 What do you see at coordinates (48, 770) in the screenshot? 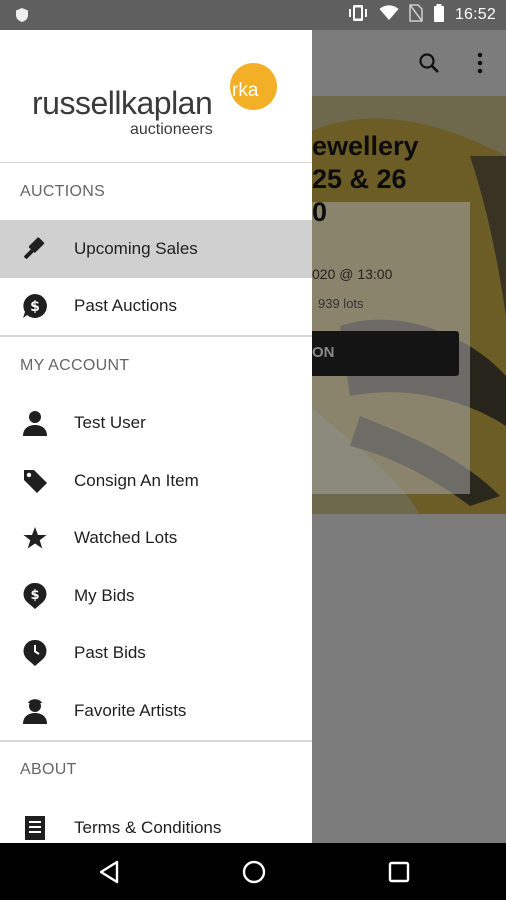
I see `section-header-about: ABOUT` at bounding box center [48, 770].